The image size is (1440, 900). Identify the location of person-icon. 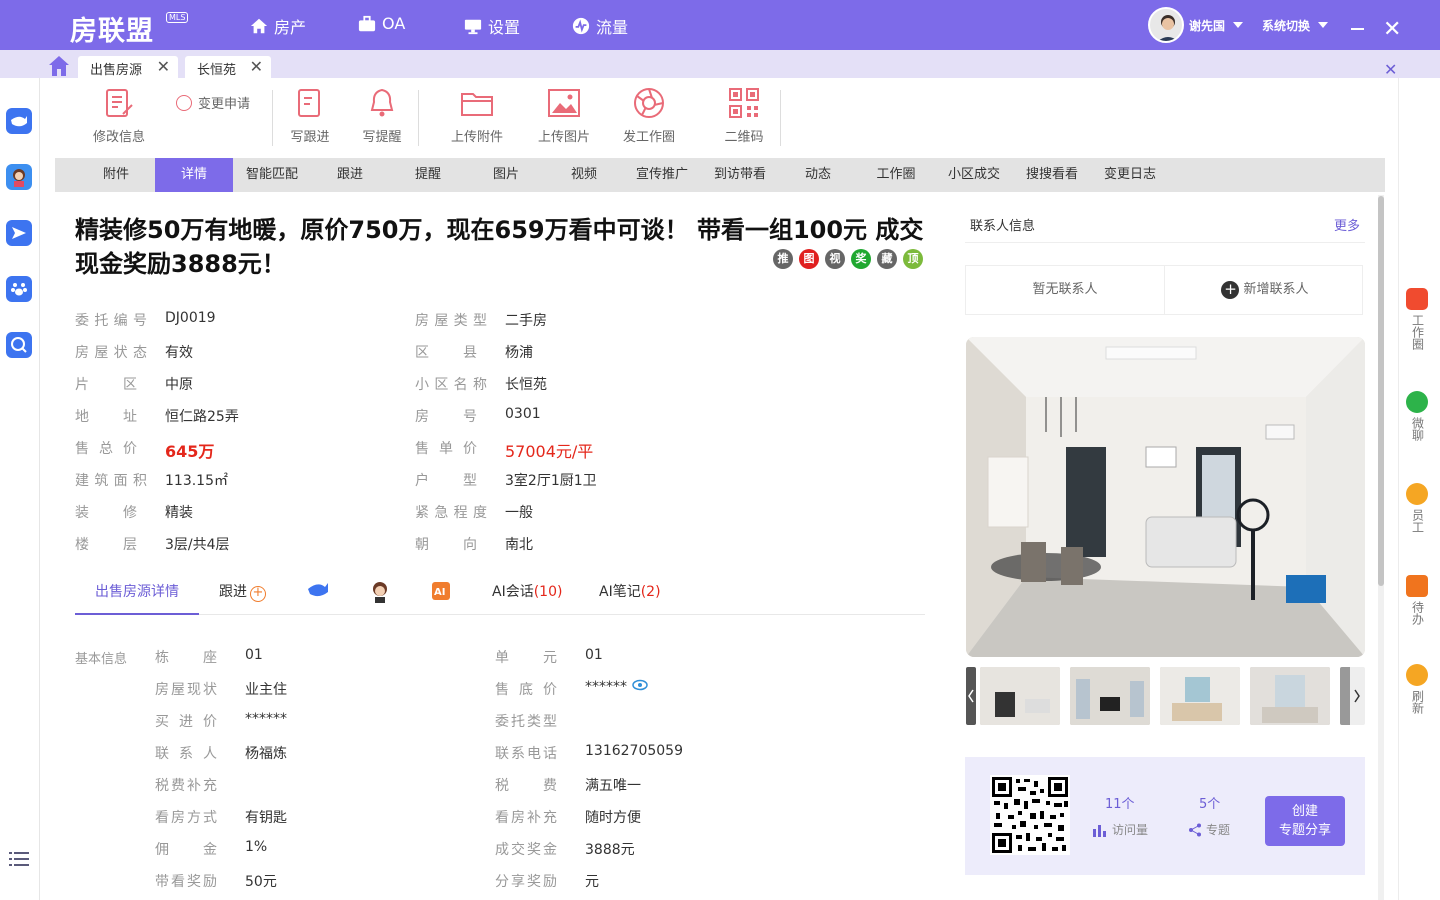
(1417, 494).